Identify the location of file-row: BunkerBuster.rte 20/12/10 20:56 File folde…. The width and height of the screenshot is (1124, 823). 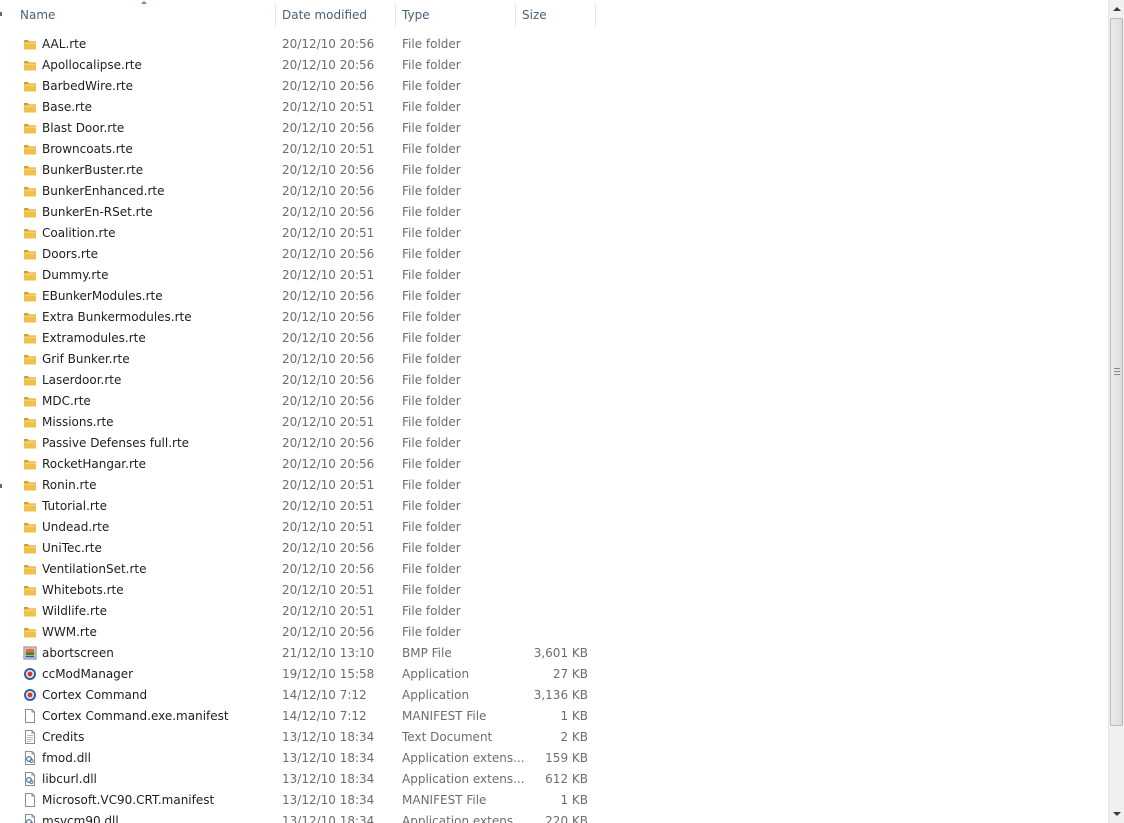
(554, 170).